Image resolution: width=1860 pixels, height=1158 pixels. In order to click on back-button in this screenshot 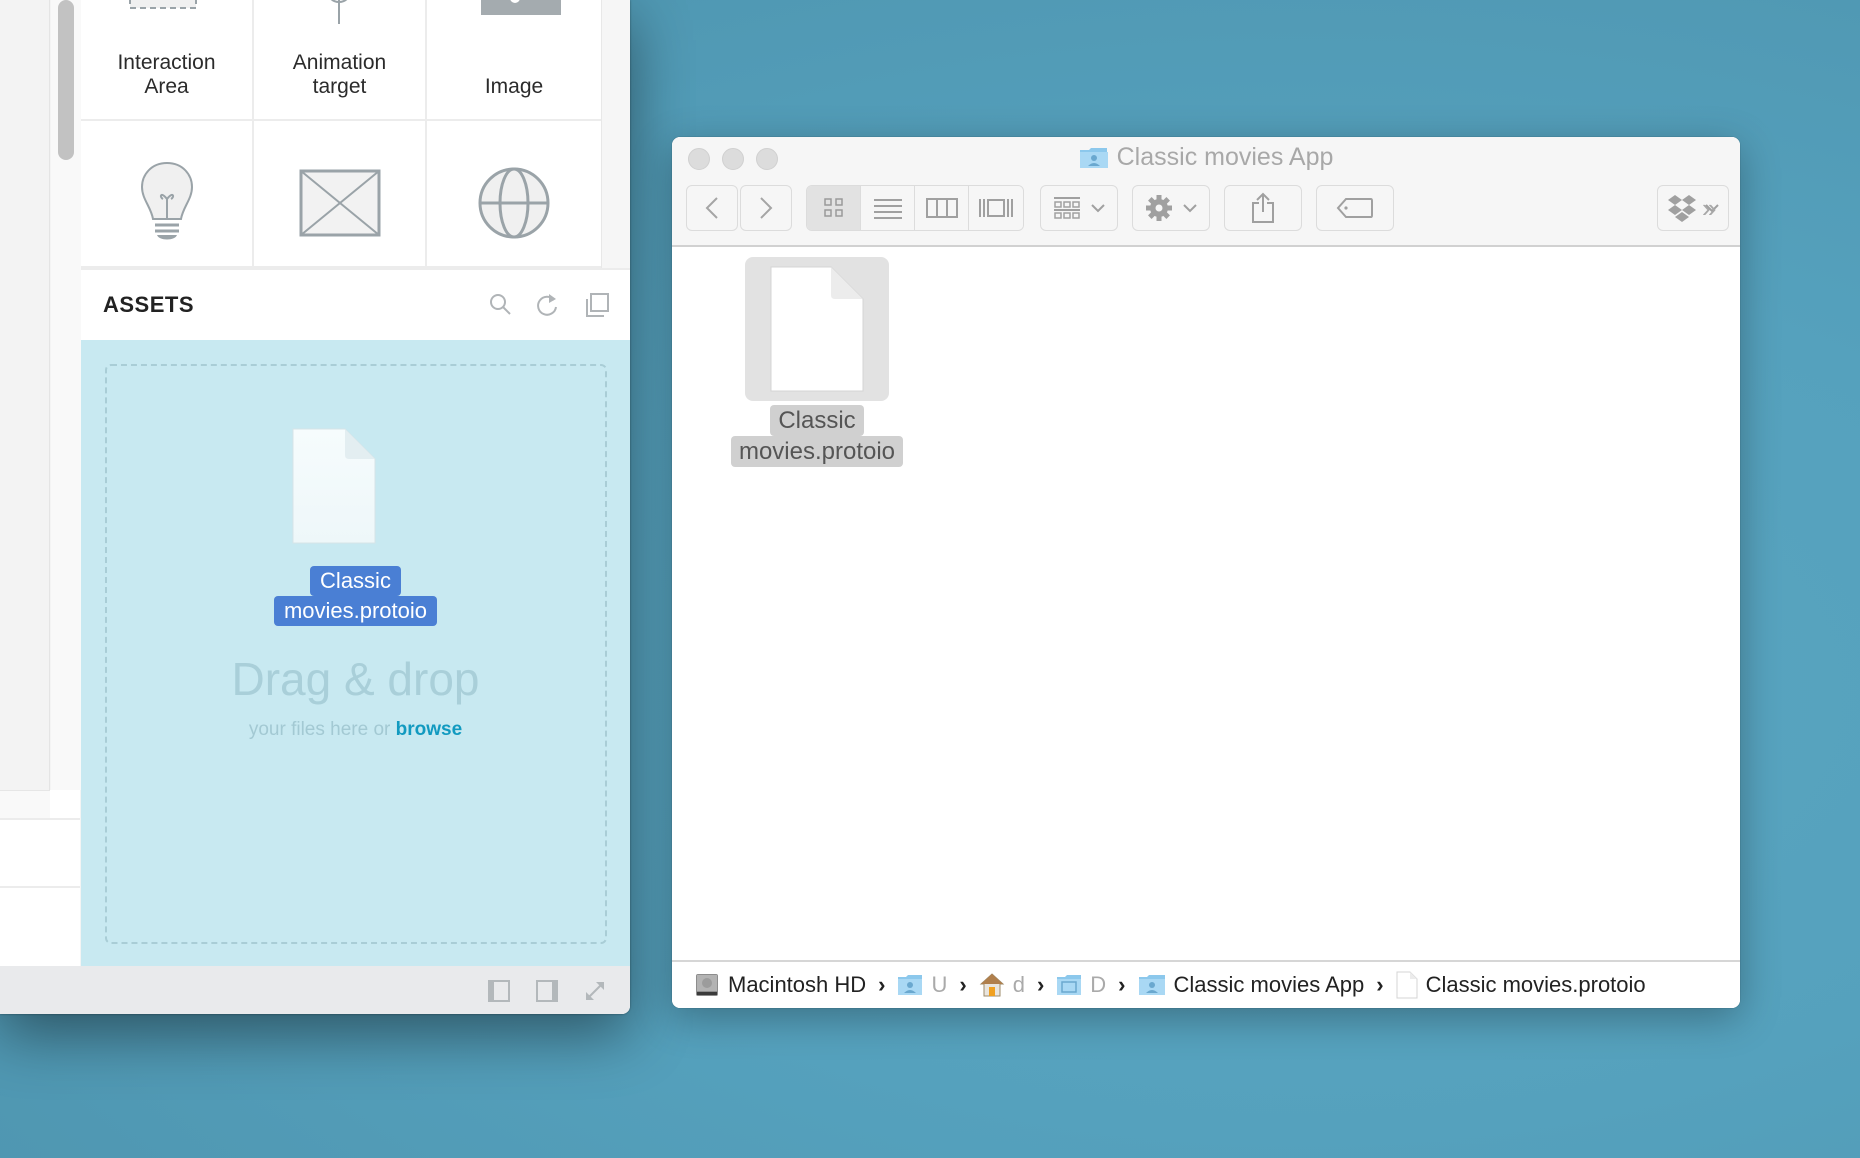, I will do `click(712, 208)`.